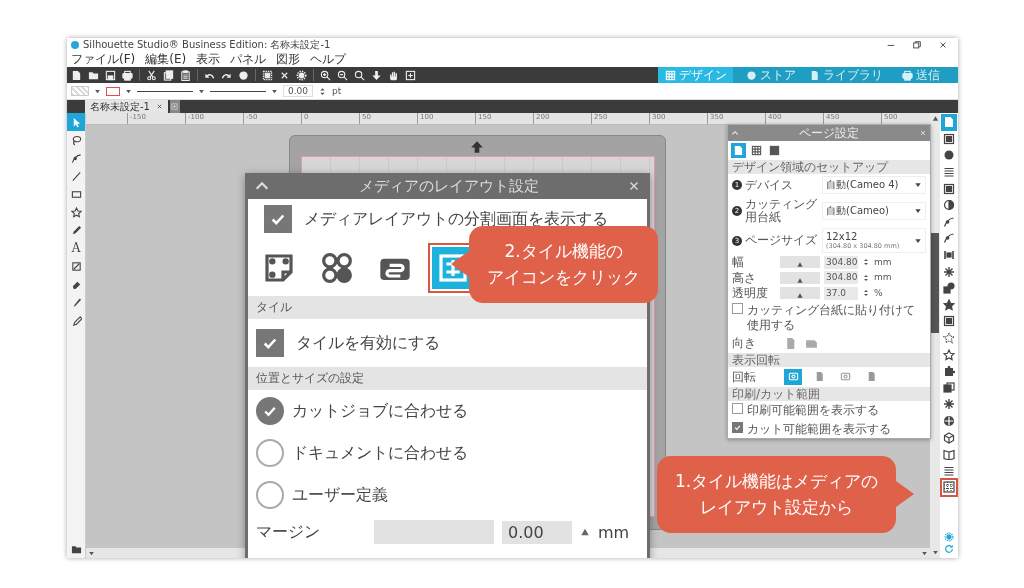 Image resolution: width=1024 pixels, height=588 pixels. Describe the element at coordinates (185, 75) in the screenshot. I see `clipboard-icon` at that location.